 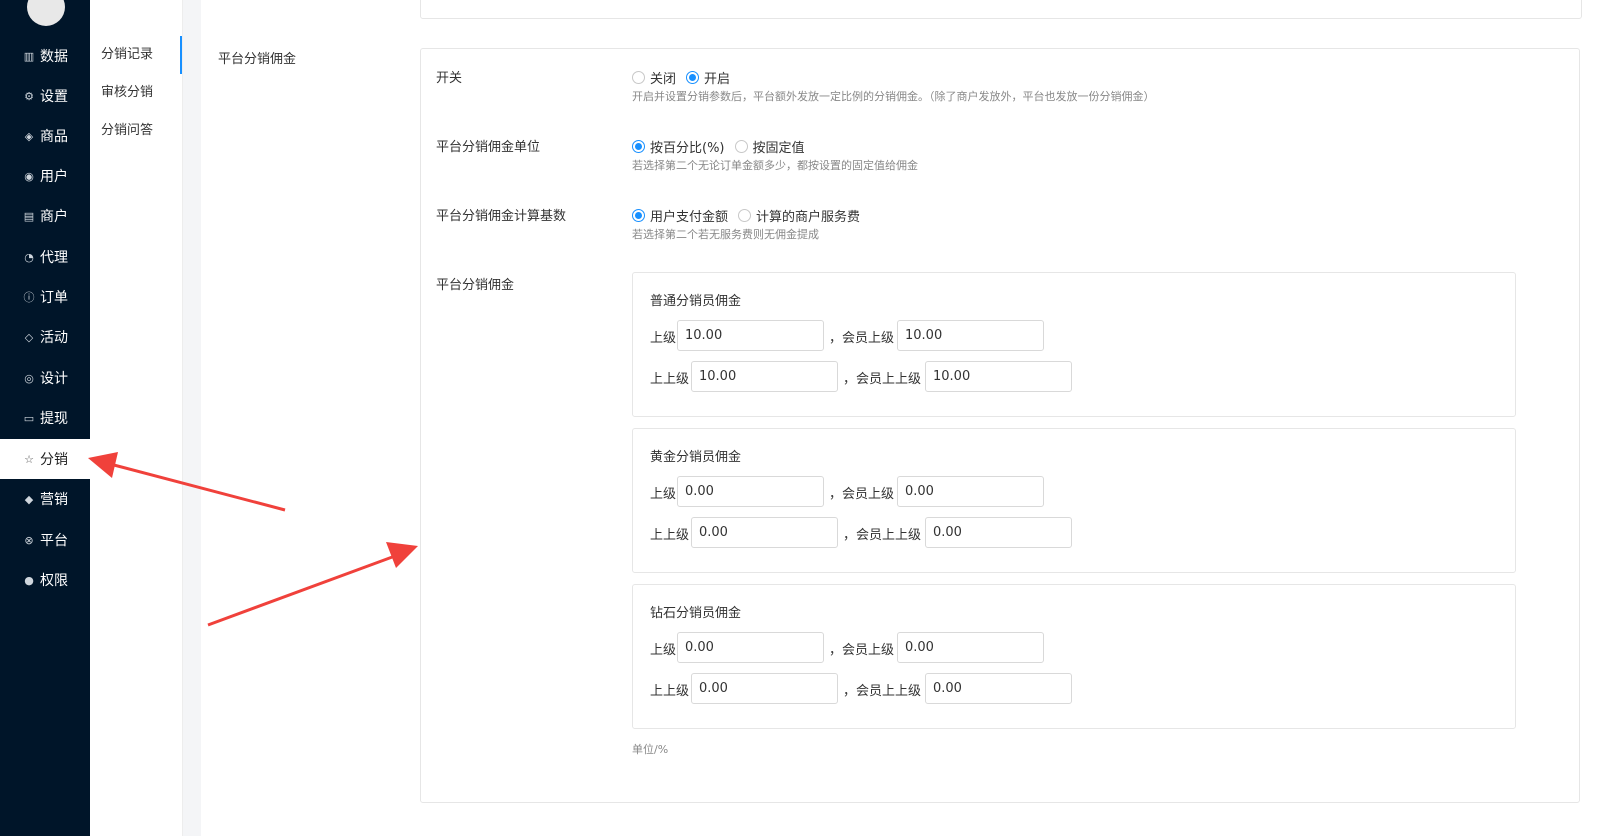 I want to click on arrow-to-distribution-menu, so click(x=187, y=482).